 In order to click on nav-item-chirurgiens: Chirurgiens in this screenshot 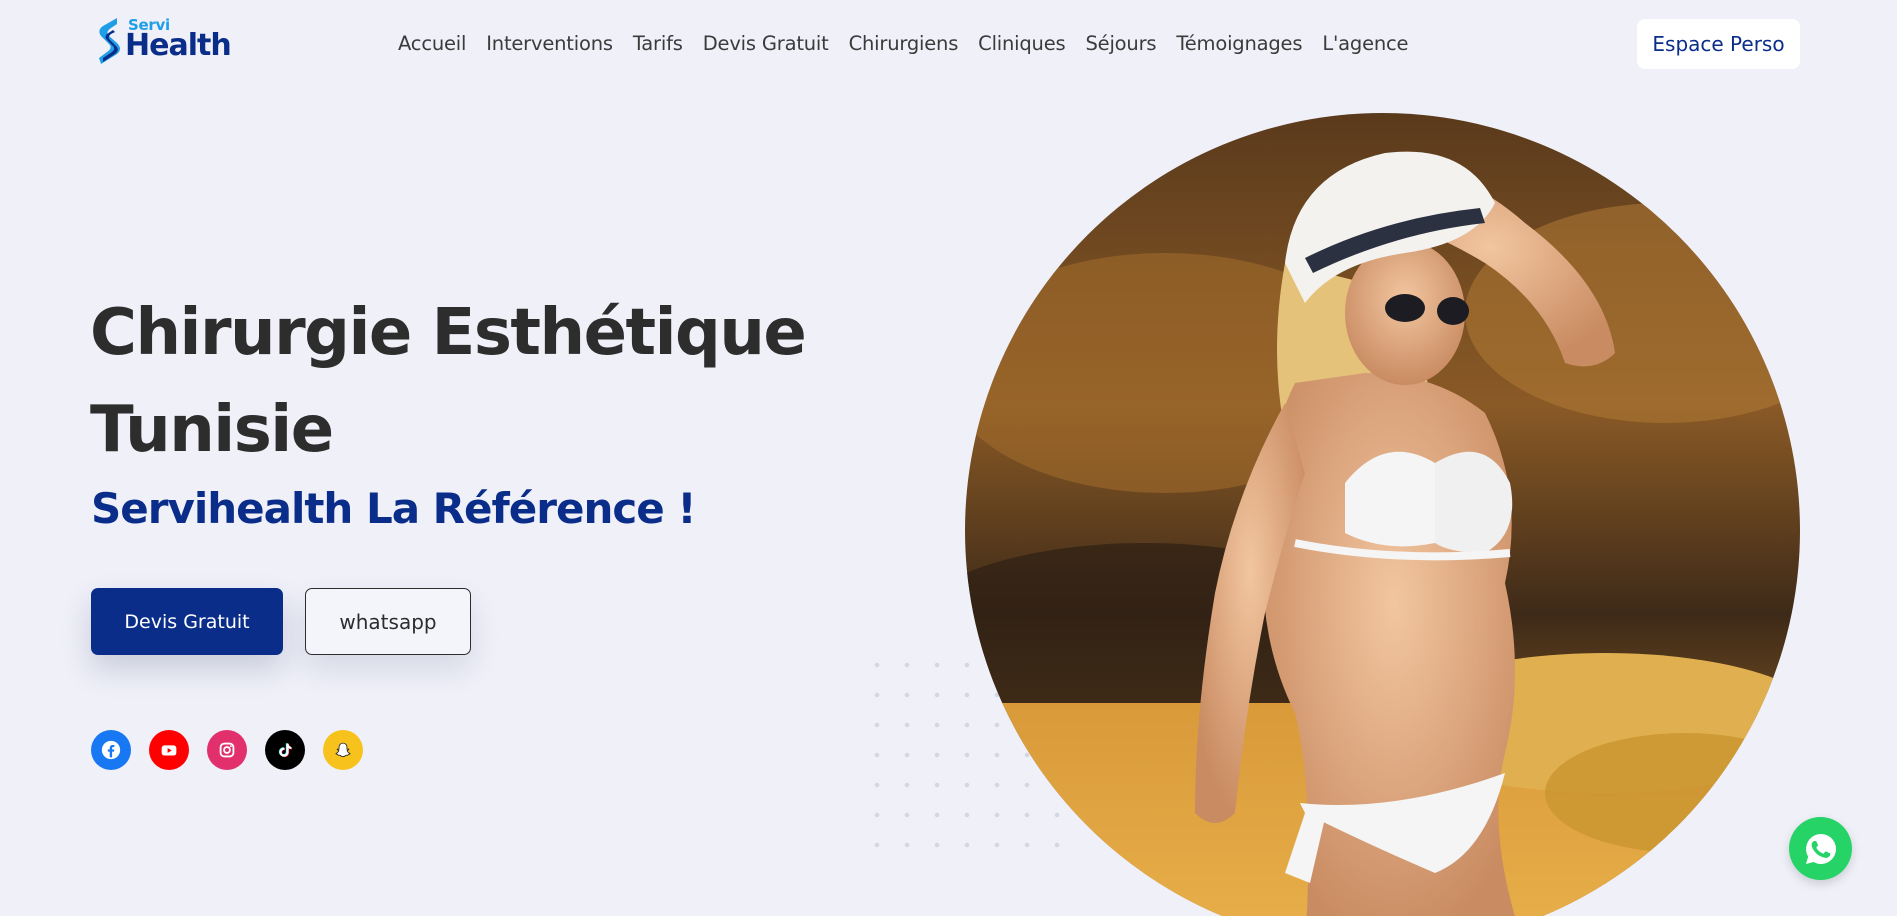, I will do `click(904, 43)`.